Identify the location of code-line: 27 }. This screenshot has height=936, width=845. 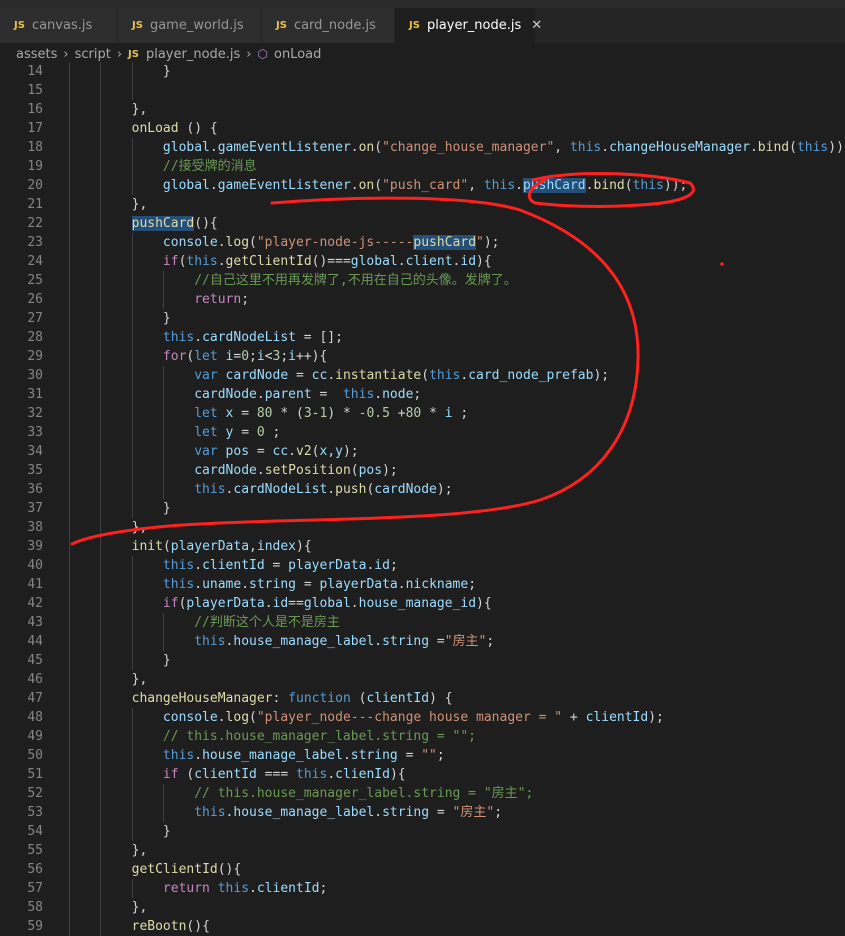
(422, 318).